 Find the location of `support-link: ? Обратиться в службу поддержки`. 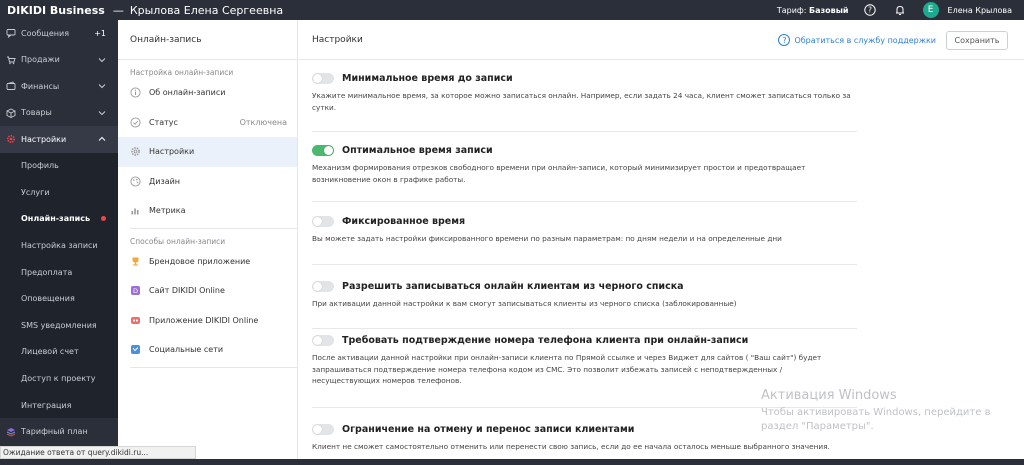

support-link: ? Обратиться в службу поддержки is located at coordinates (857, 40).